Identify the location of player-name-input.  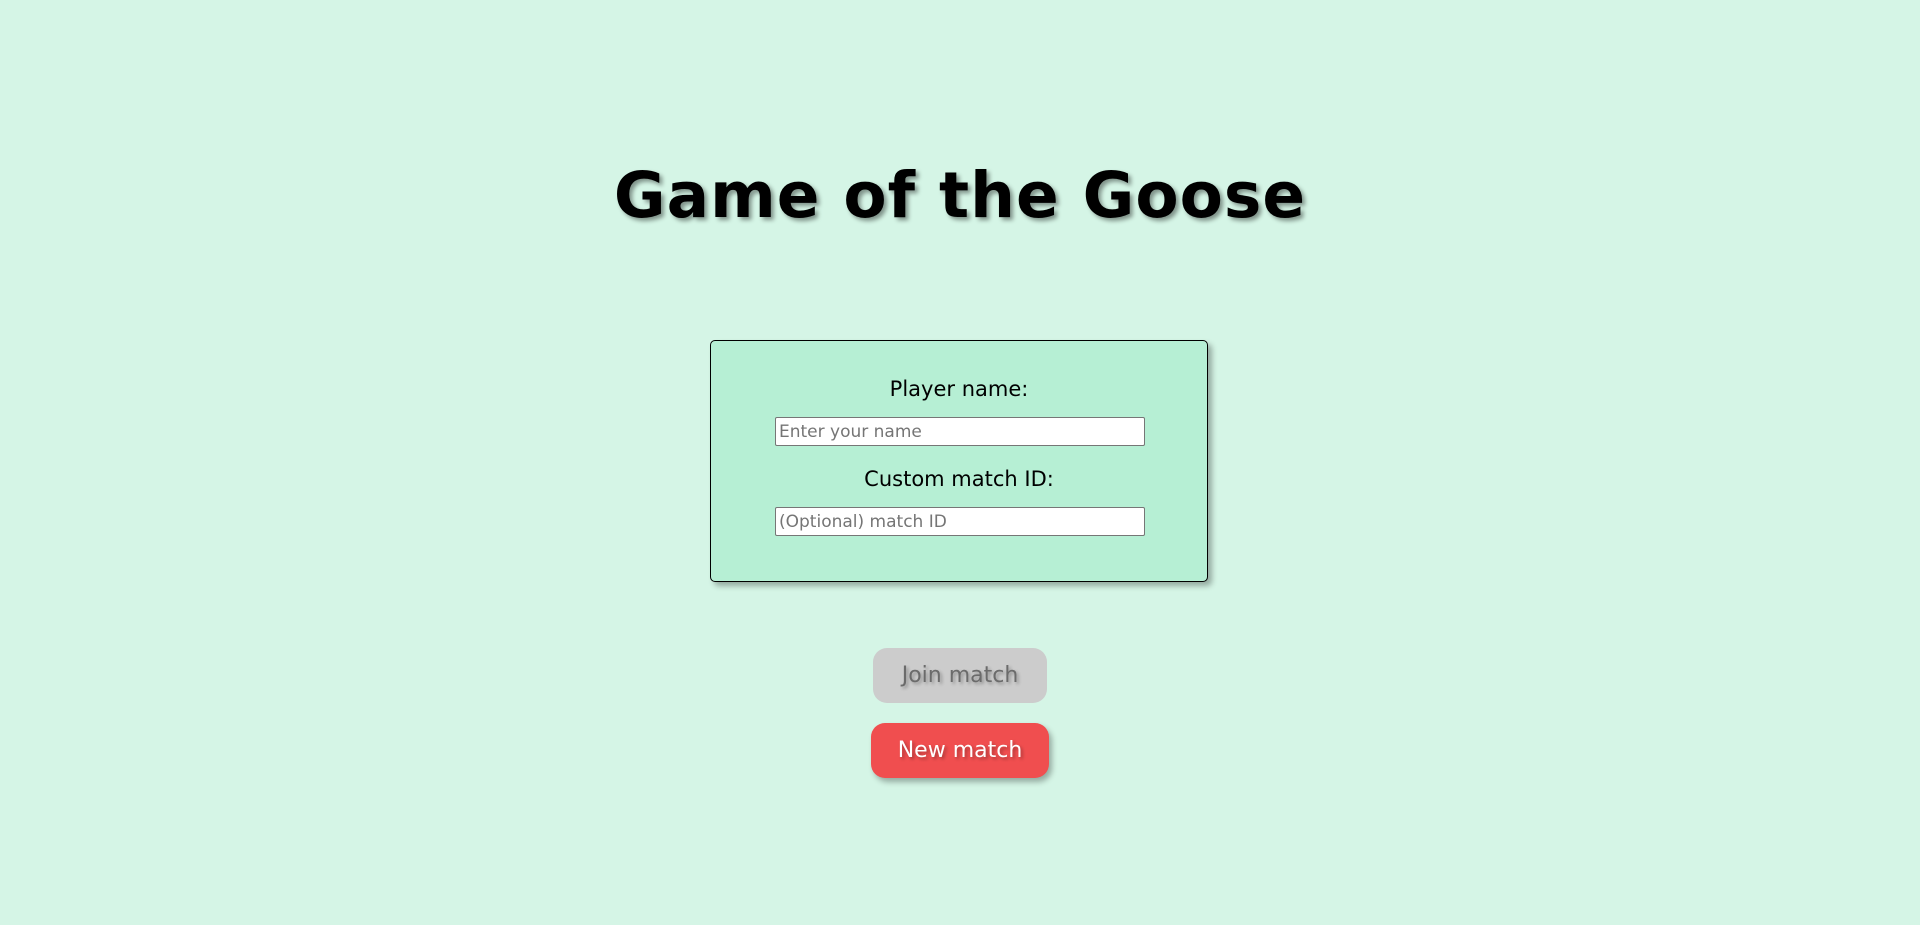
(960, 431).